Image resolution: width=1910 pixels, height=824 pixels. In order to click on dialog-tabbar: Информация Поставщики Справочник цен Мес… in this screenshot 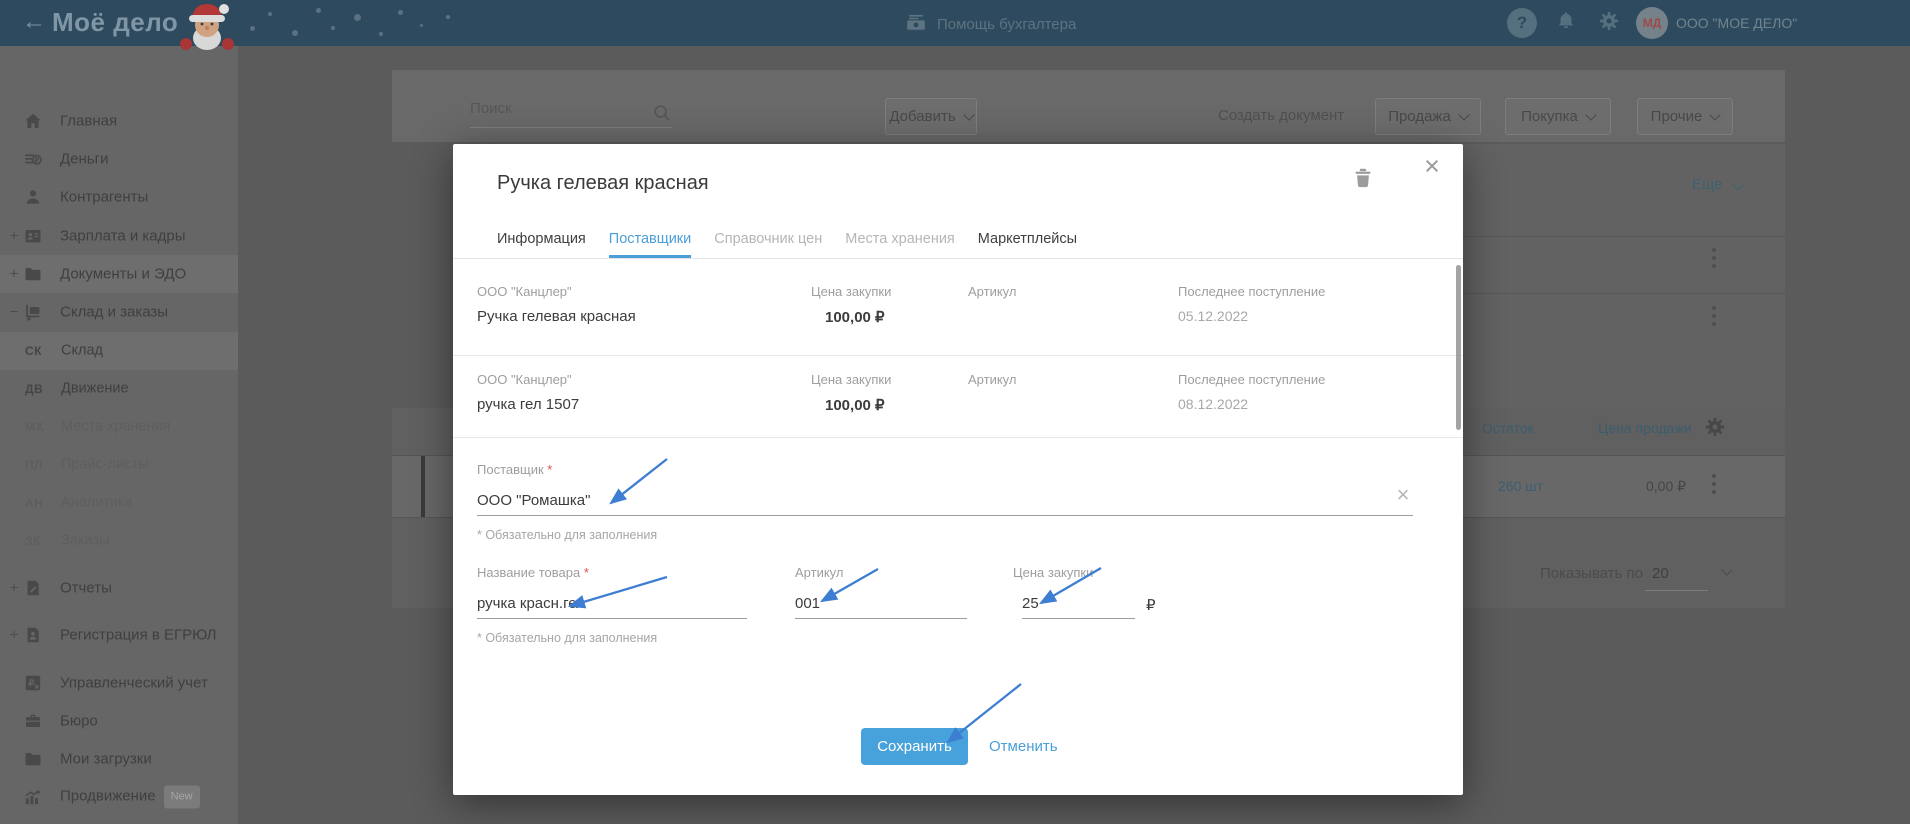, I will do `click(958, 241)`.